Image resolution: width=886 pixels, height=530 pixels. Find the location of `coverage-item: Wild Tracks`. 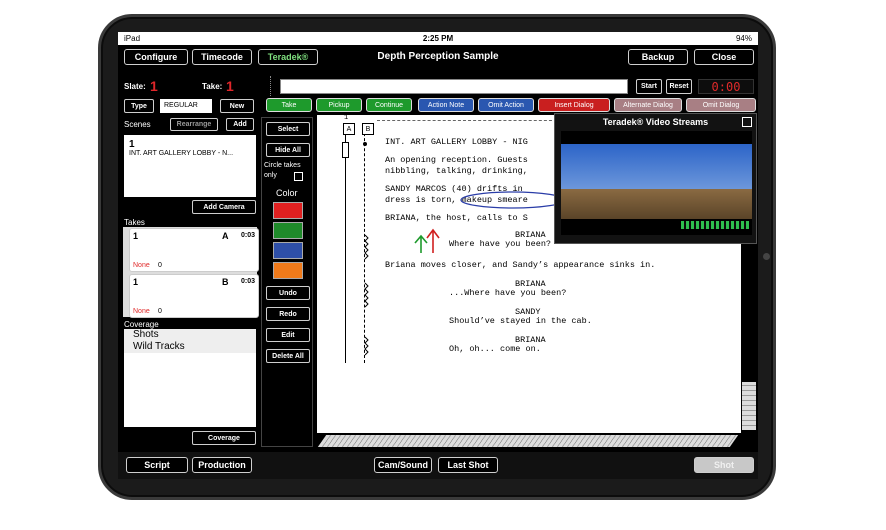

coverage-item: Wild Tracks is located at coordinates (190, 347).